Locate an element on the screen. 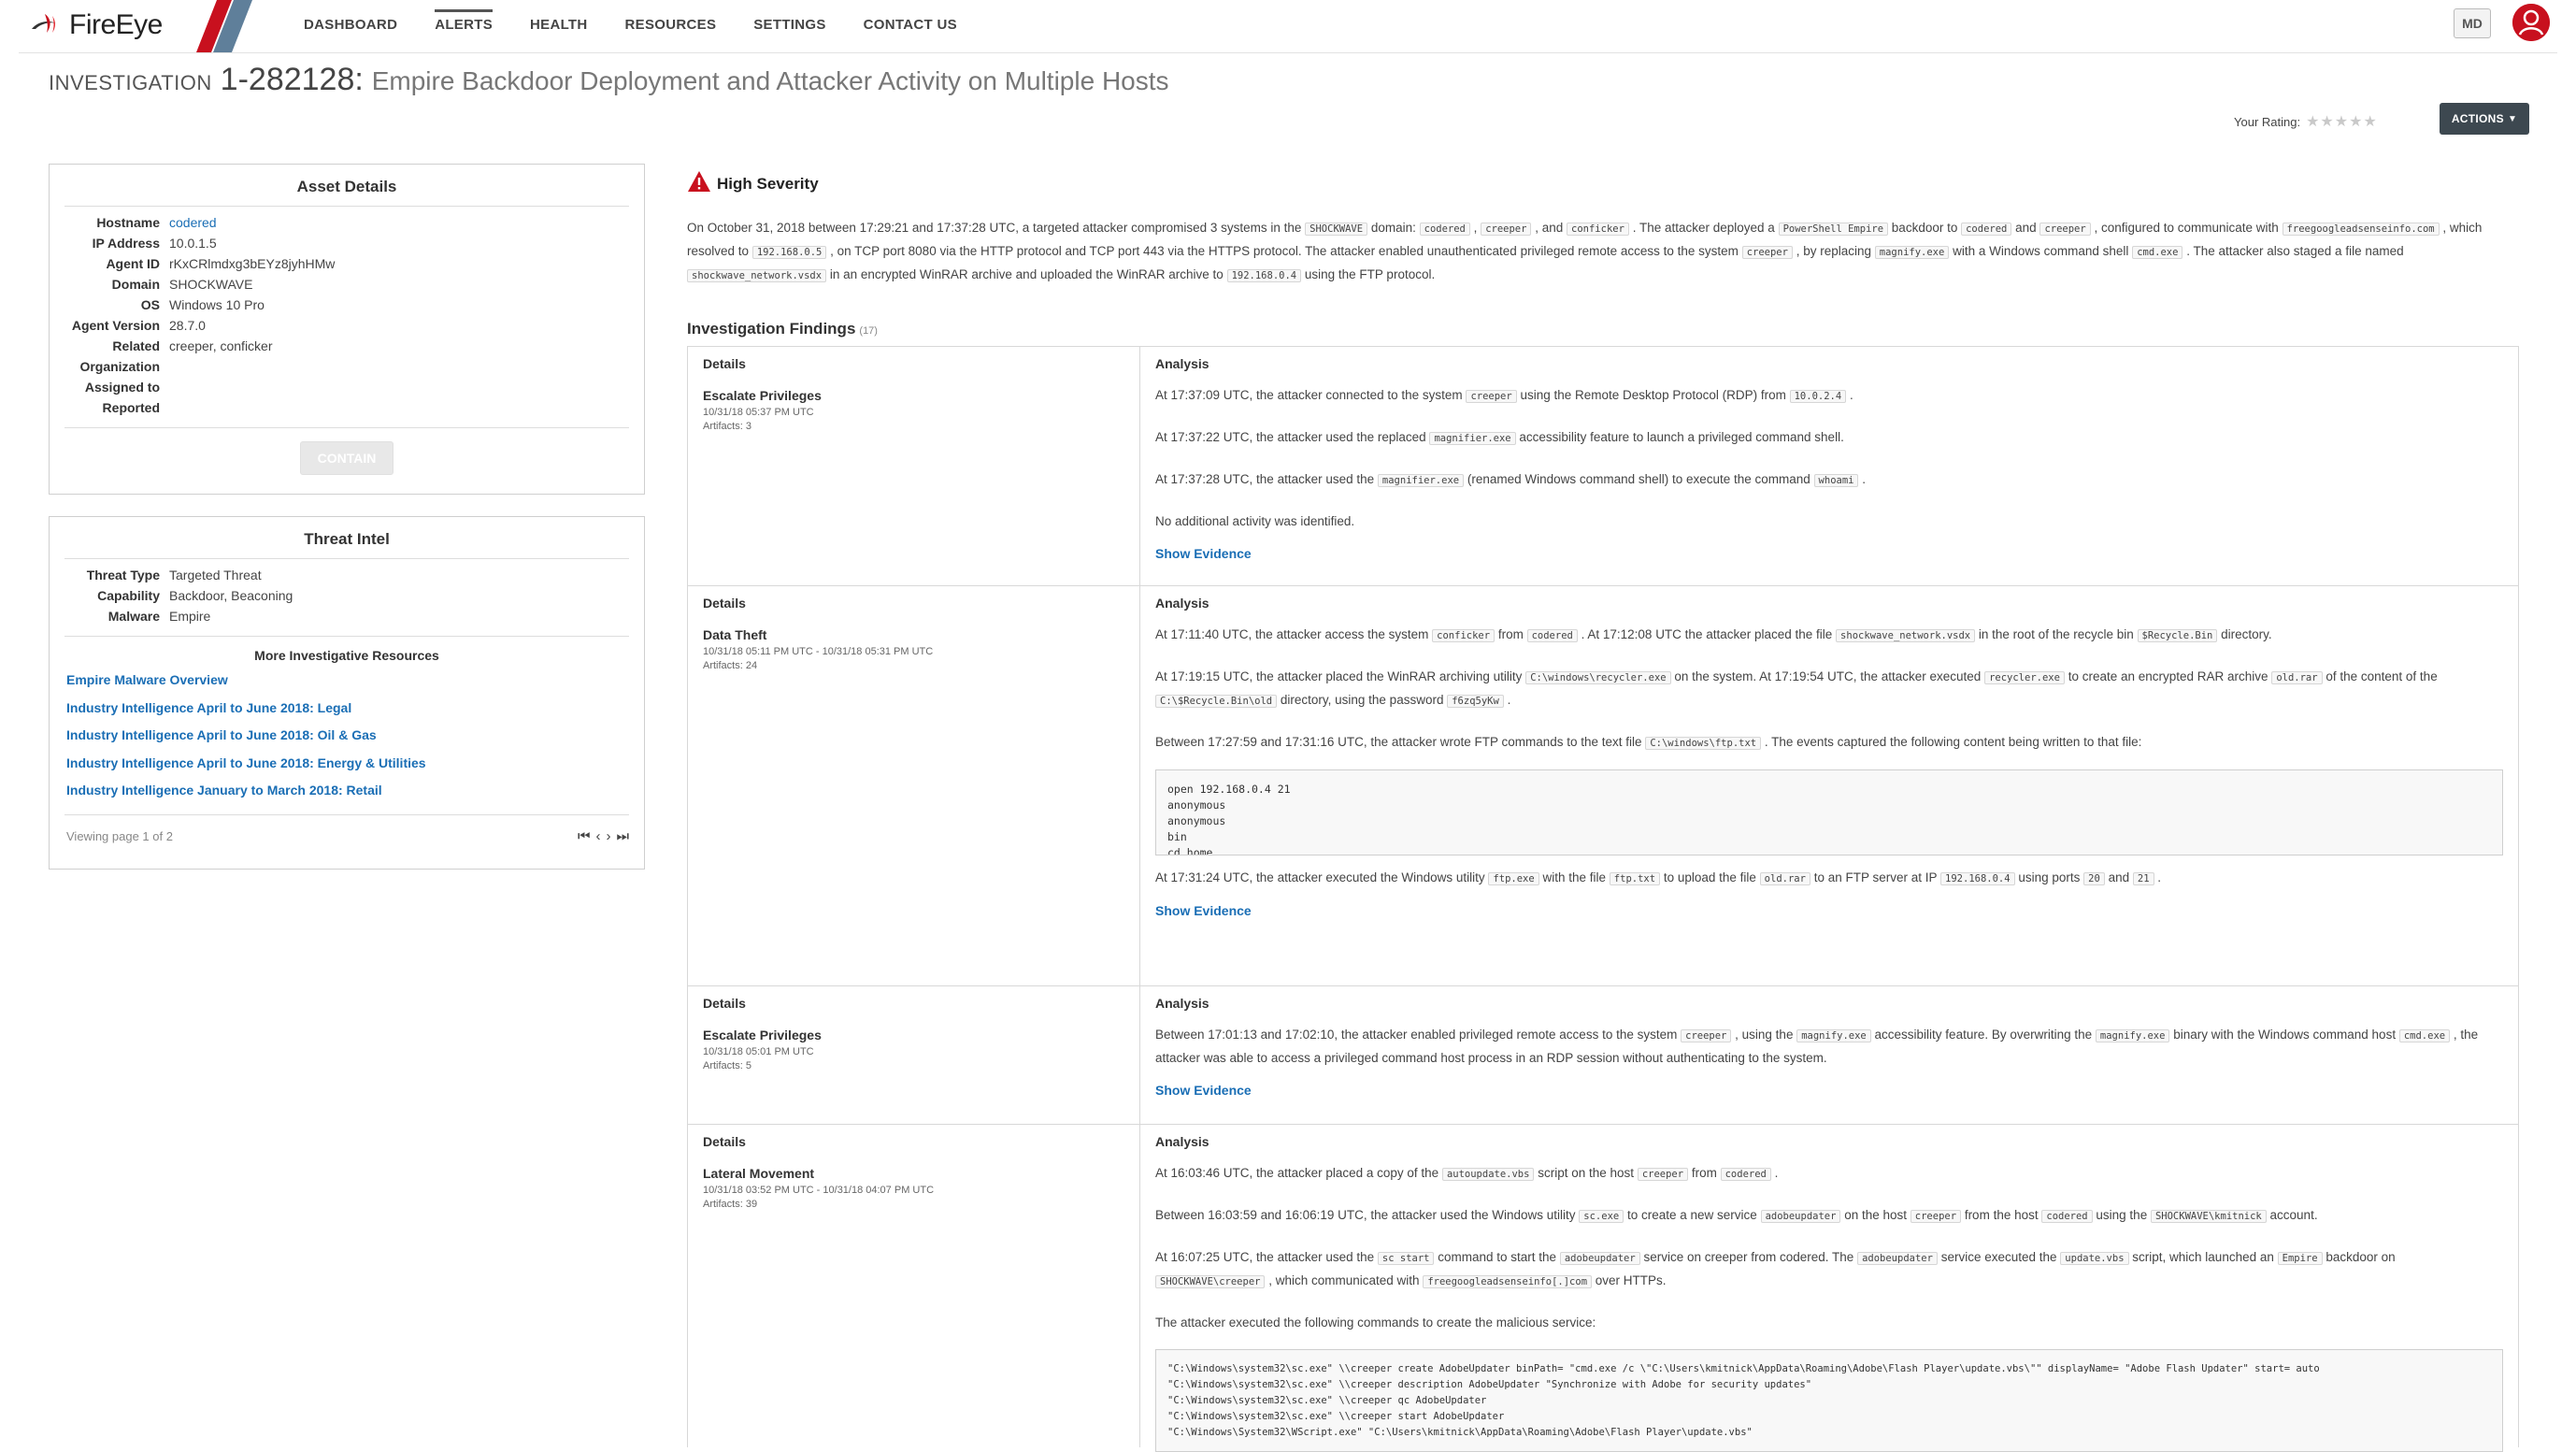 Image resolution: width=2576 pixels, height=1452 pixels. user-initials-badge: MD is located at coordinates (2472, 23).